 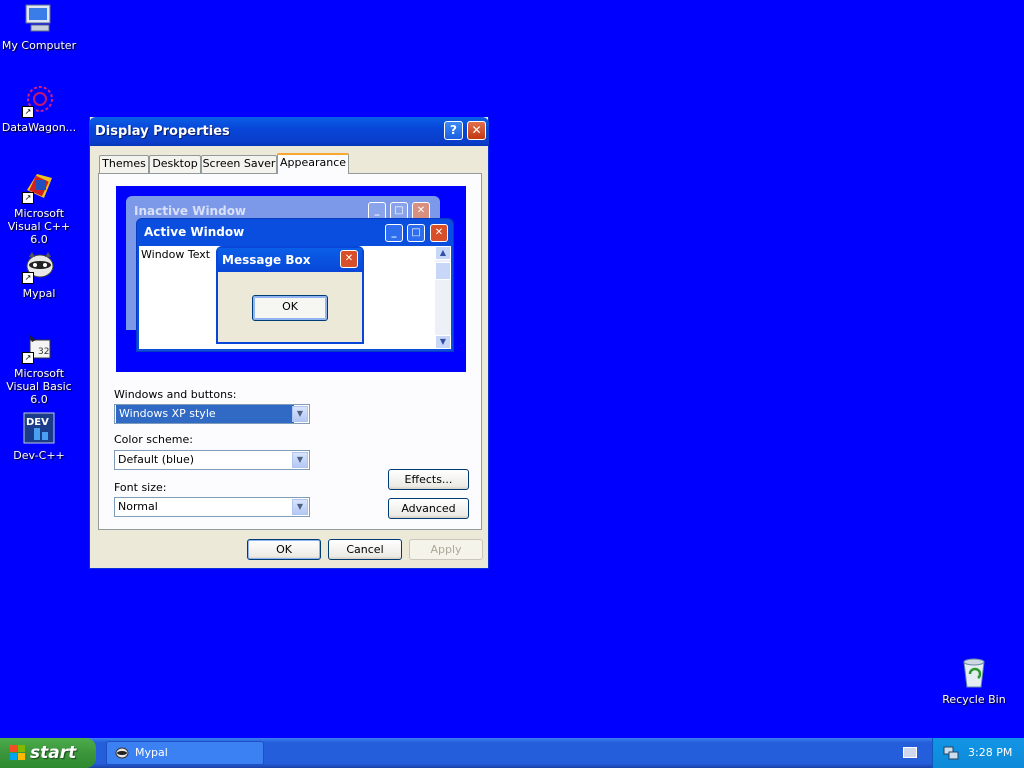 What do you see at coordinates (39, 19) in the screenshot?
I see `my-computer-icon` at bounding box center [39, 19].